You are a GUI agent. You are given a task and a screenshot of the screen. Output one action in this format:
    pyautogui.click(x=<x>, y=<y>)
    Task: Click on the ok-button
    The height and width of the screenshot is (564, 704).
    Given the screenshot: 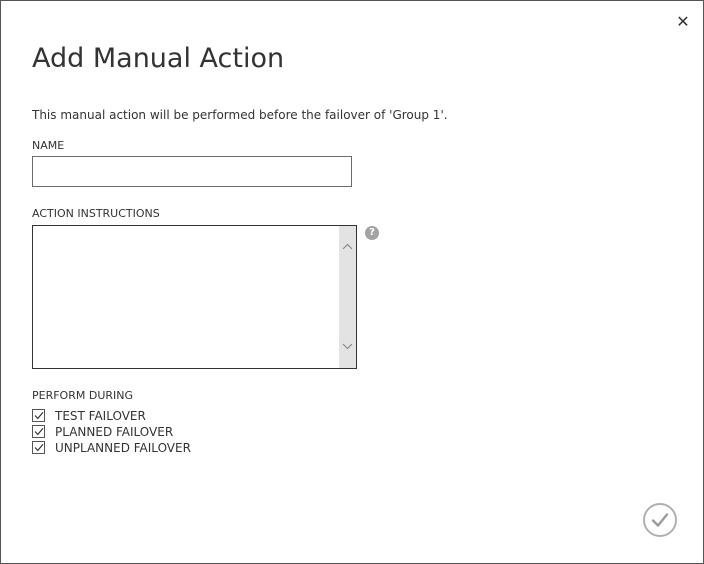 What is the action you would take?
    pyautogui.click(x=660, y=520)
    